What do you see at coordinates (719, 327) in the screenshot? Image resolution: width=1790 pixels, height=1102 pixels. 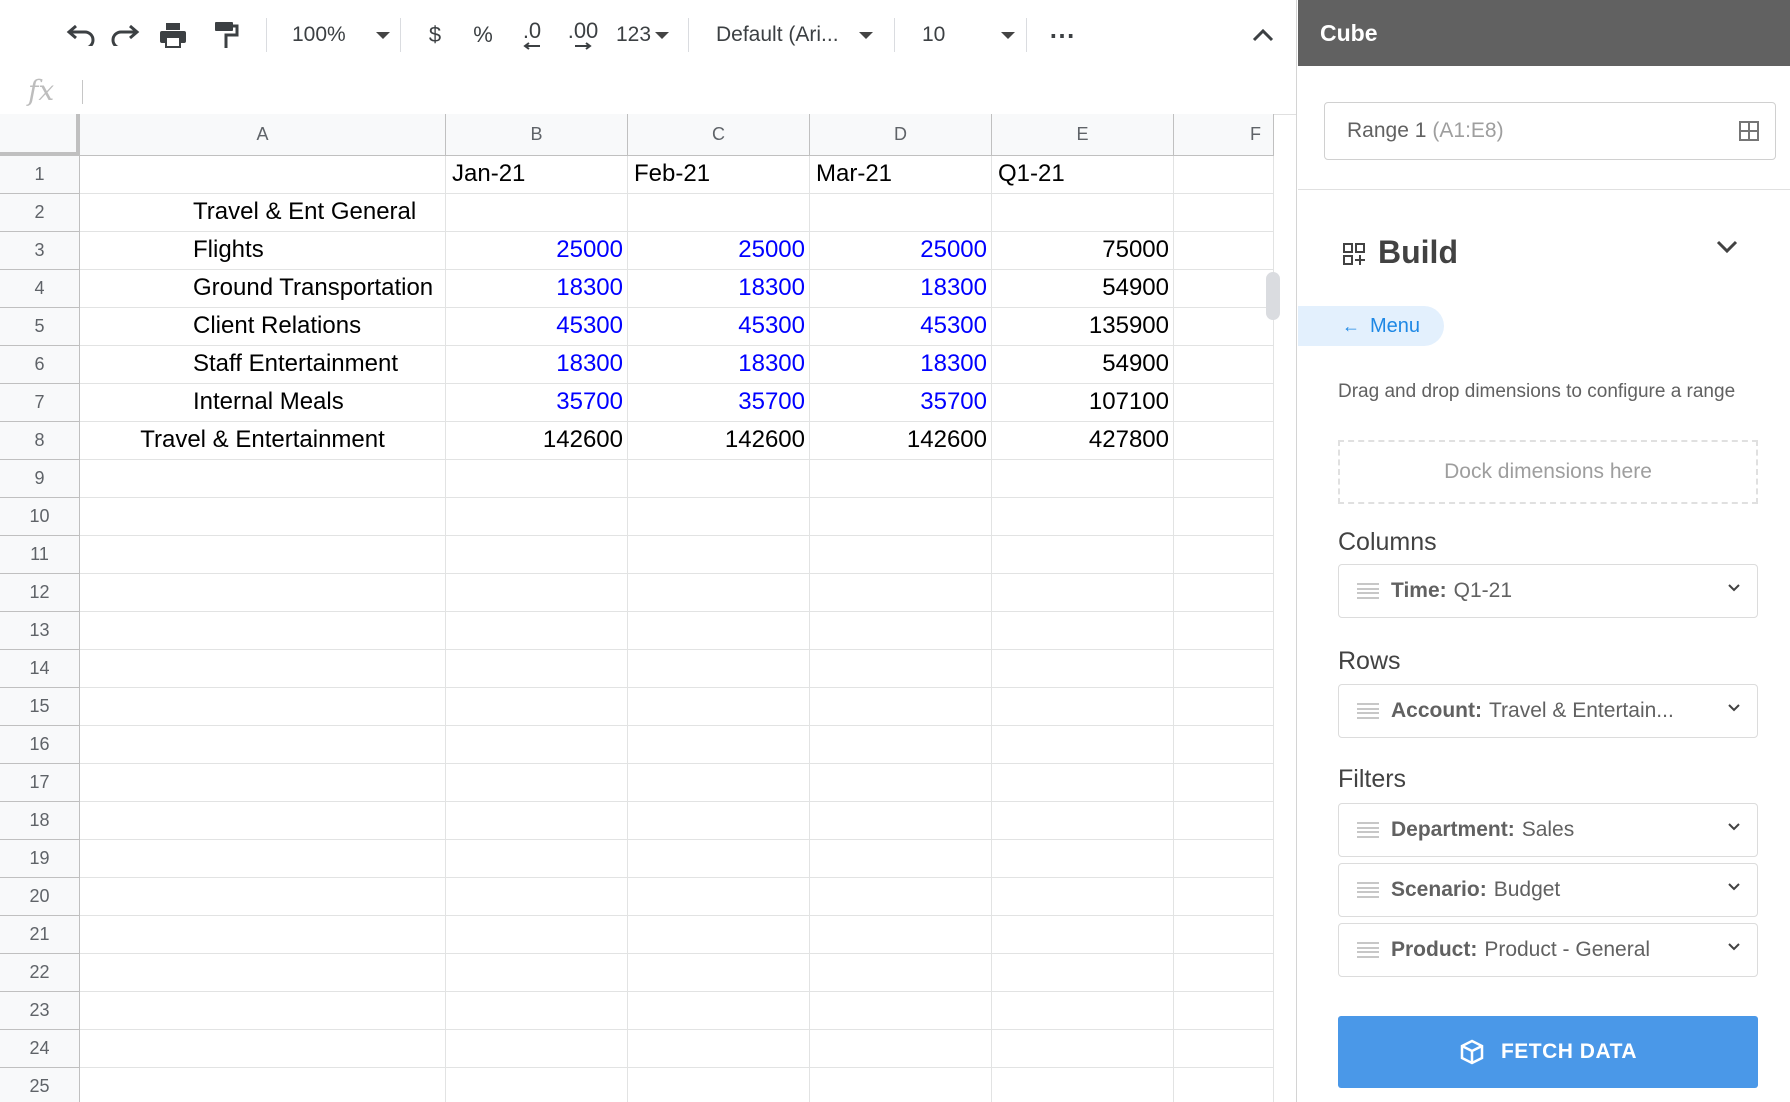 I see `value-cell: 45300` at bounding box center [719, 327].